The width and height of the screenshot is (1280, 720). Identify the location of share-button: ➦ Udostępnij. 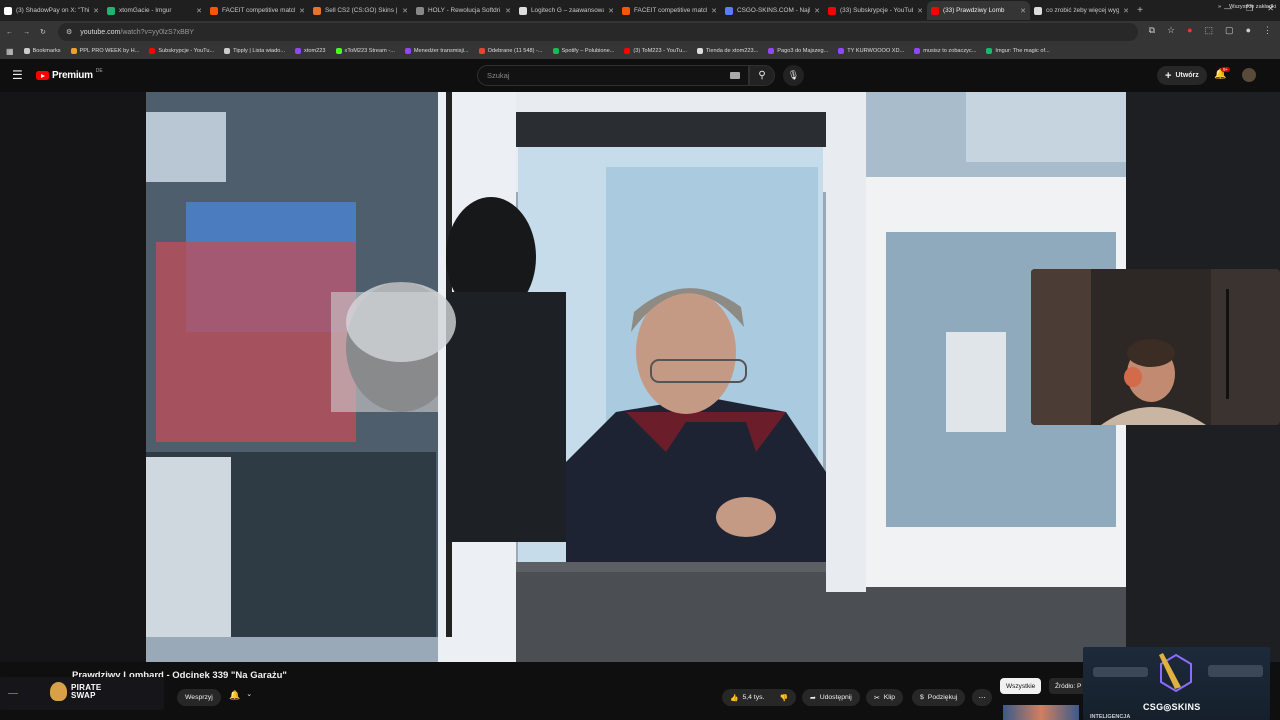
(831, 697).